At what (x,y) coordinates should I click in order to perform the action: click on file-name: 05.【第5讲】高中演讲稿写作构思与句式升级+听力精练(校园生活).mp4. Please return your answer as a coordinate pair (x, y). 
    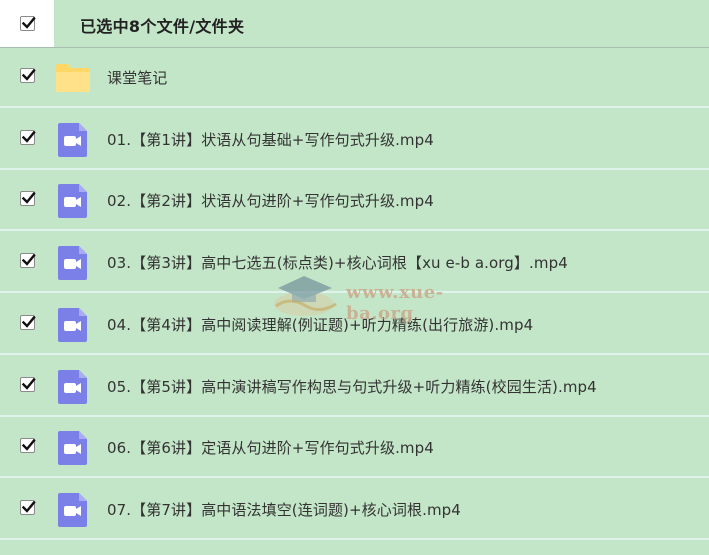
    Looking at the image, I should click on (352, 386).